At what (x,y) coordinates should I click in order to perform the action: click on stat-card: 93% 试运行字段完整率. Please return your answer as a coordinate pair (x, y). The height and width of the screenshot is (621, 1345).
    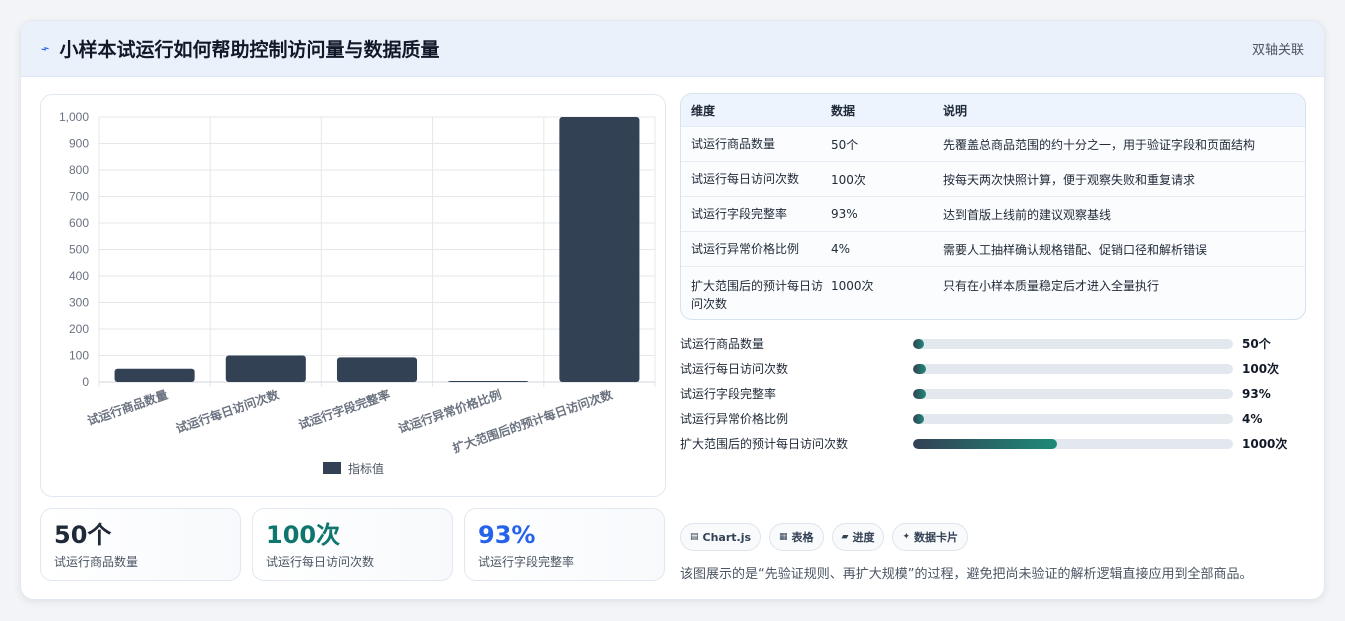
    Looking at the image, I should click on (564, 544).